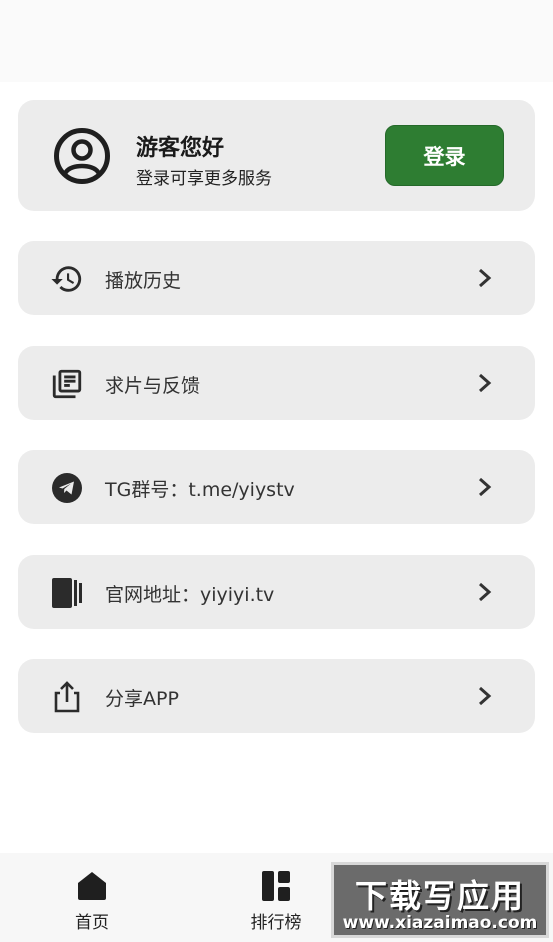 The width and height of the screenshot is (553, 942). Describe the element at coordinates (67, 488) in the screenshot. I see `telegram-icon` at that location.